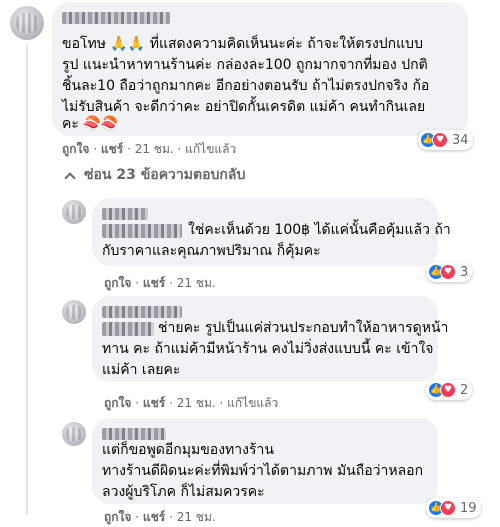 The width and height of the screenshot is (500, 527). Describe the element at coordinates (90, 124) in the screenshot. I see `comment-line-5: คะ 🍣🍣` at that location.